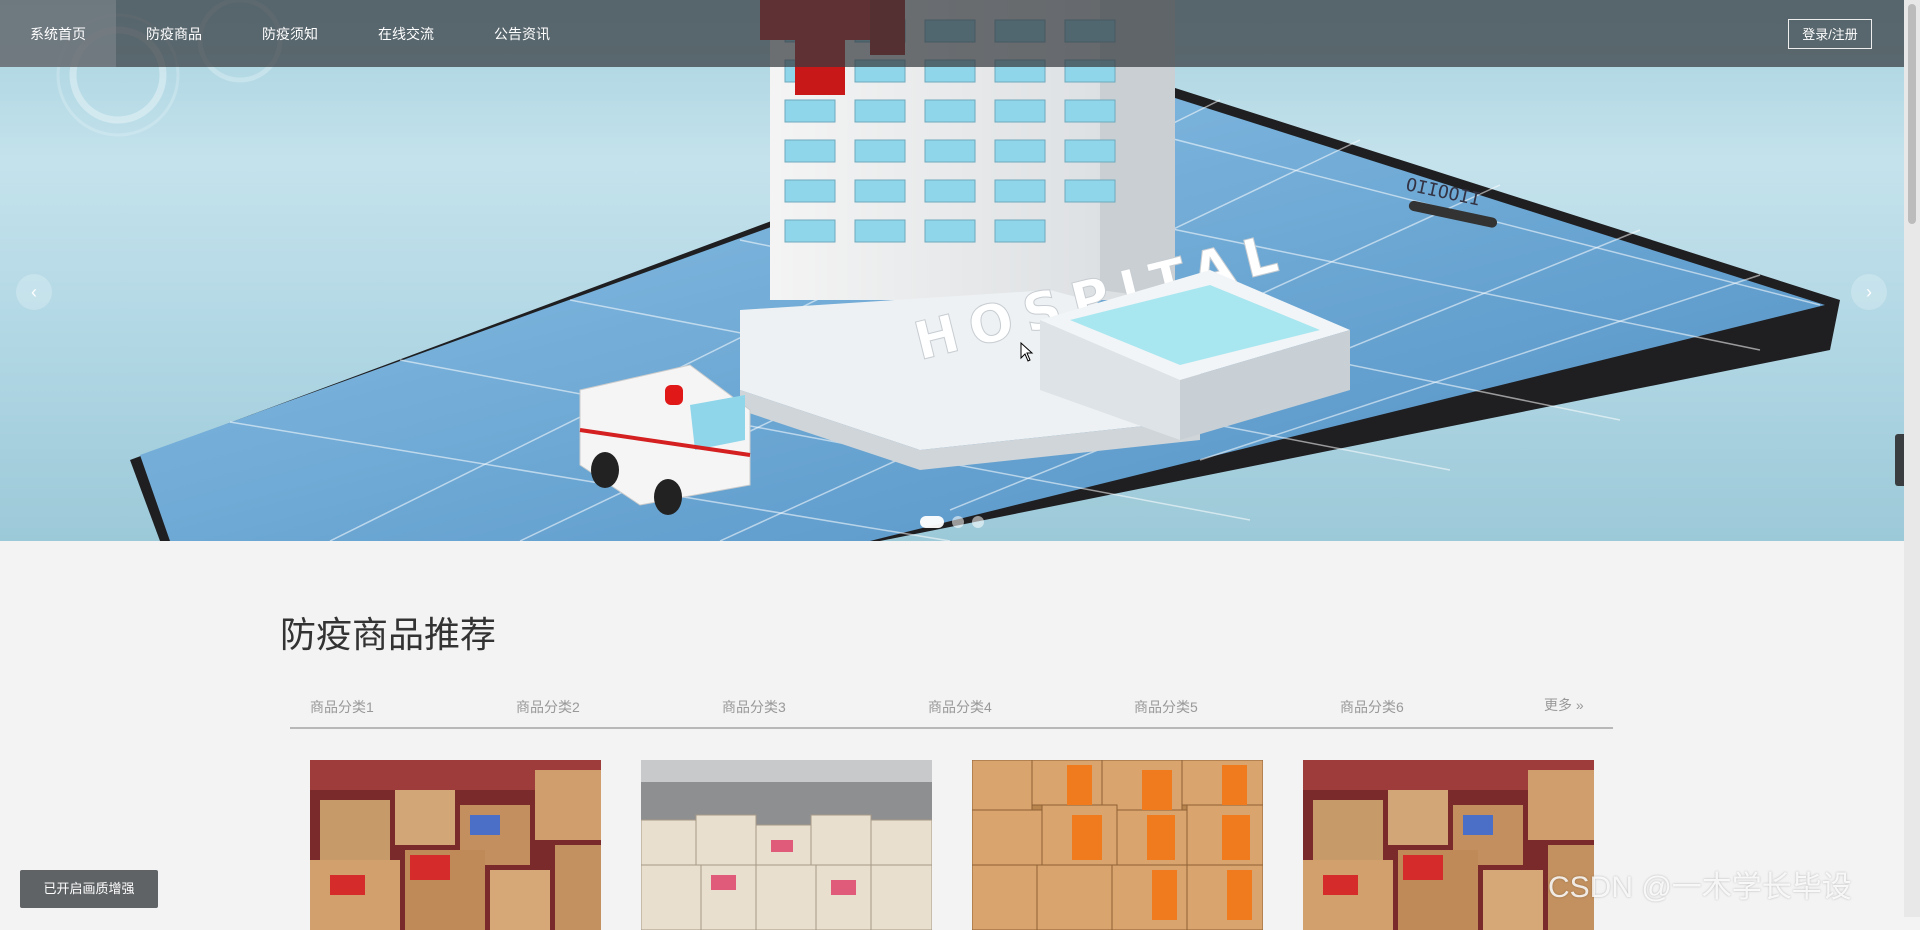 The height and width of the screenshot is (930, 1920). What do you see at coordinates (388, 634) in the screenshot?
I see `section-title: 防疫商品推荐` at bounding box center [388, 634].